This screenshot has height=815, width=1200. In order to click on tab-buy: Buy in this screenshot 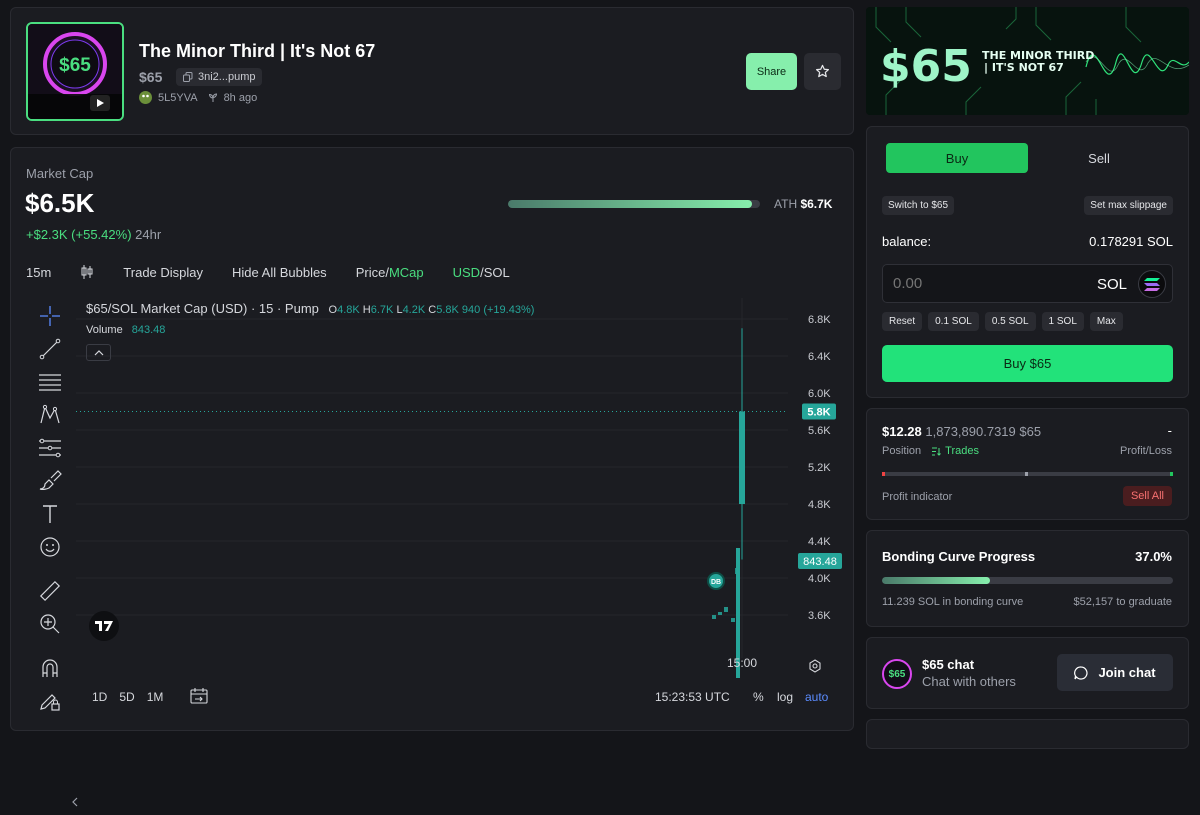, I will do `click(957, 158)`.